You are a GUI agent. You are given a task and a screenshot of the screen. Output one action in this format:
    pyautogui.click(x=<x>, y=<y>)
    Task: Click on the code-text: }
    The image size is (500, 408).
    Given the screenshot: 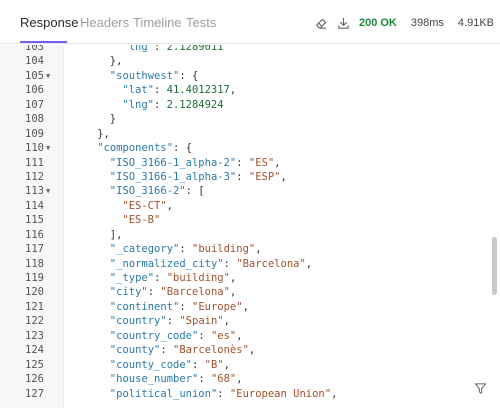 What is the action you would take?
    pyautogui.click(x=113, y=119)
    